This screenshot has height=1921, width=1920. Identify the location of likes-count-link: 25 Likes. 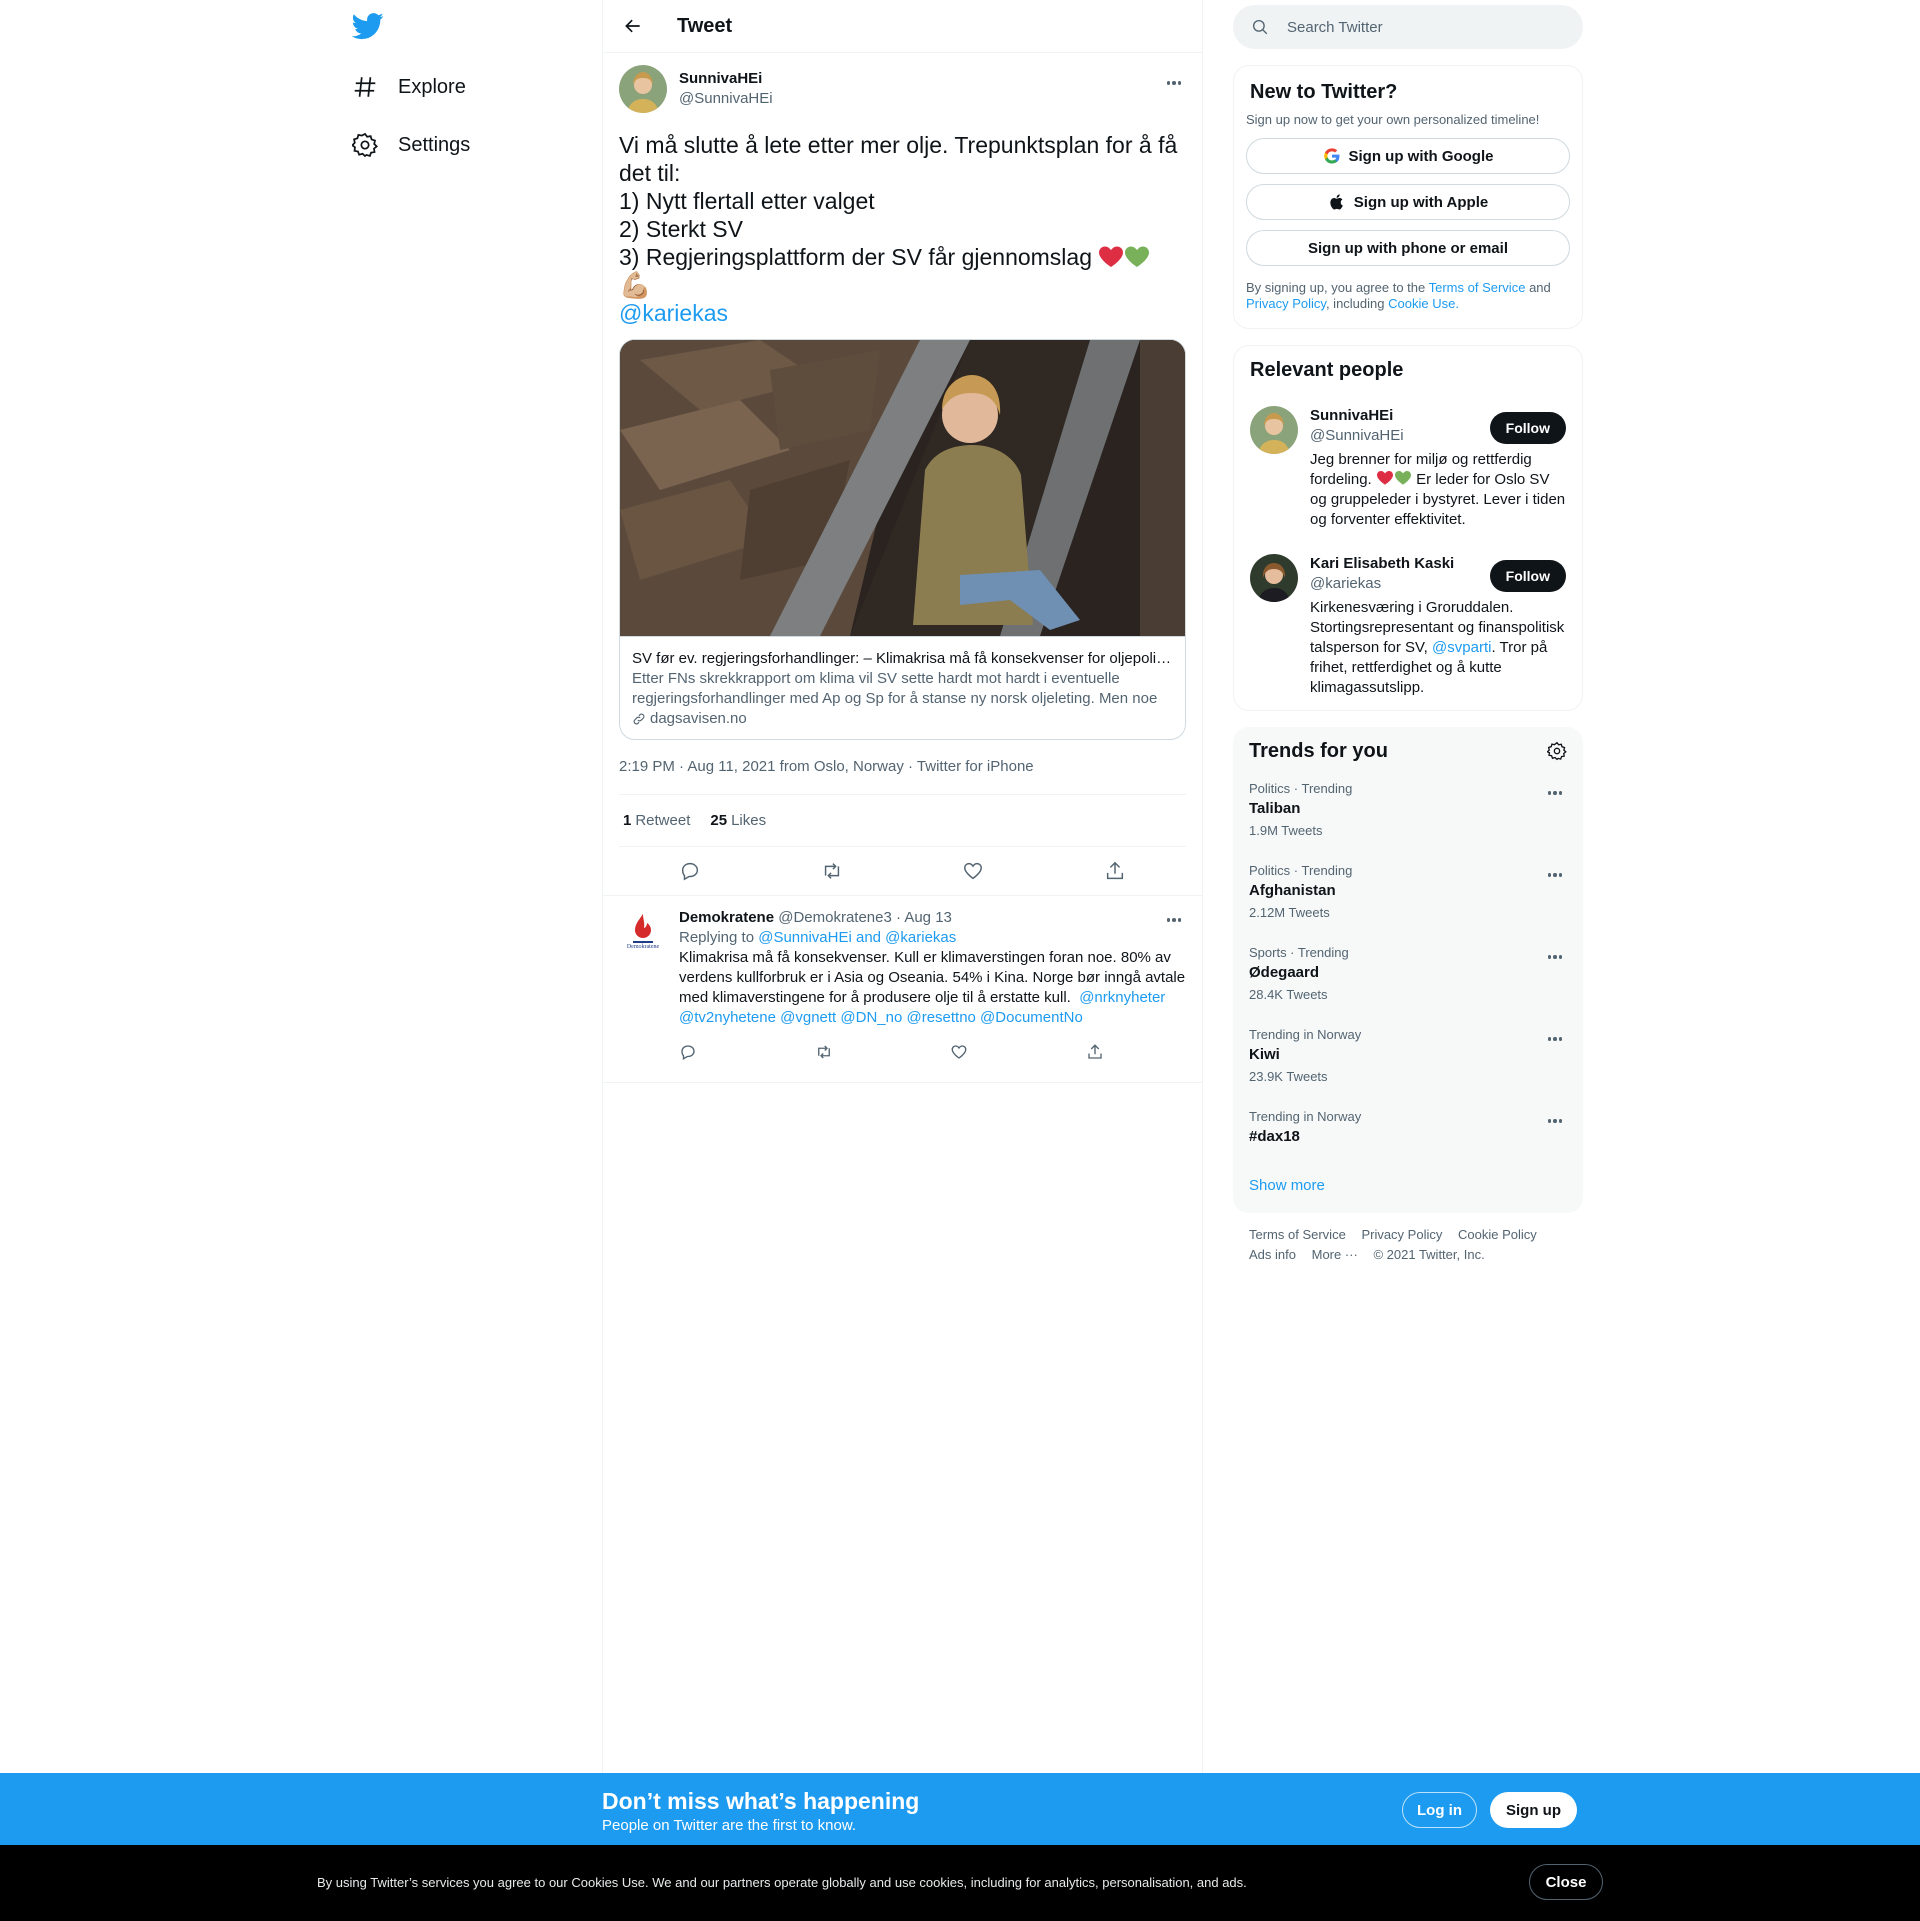
(738, 820).